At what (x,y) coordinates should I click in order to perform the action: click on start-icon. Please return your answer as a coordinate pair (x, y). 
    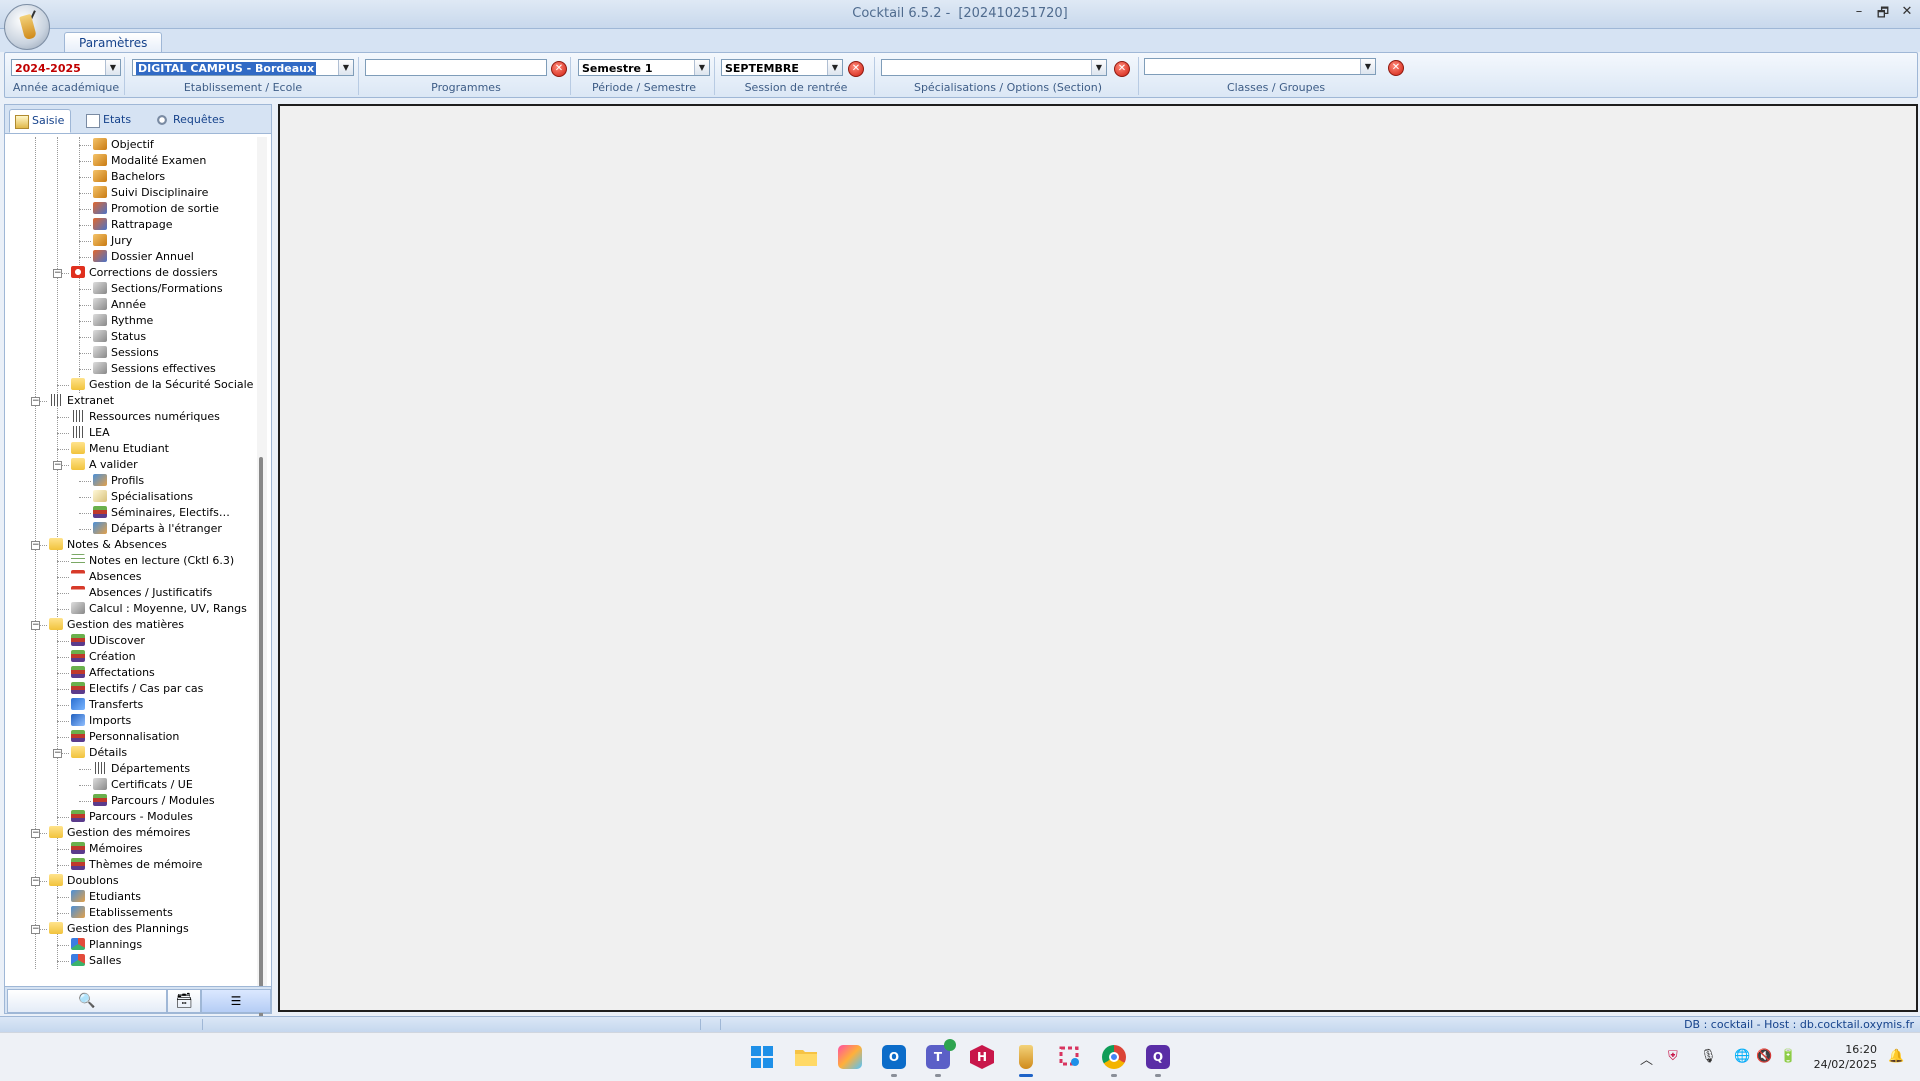
    Looking at the image, I should click on (762, 1057).